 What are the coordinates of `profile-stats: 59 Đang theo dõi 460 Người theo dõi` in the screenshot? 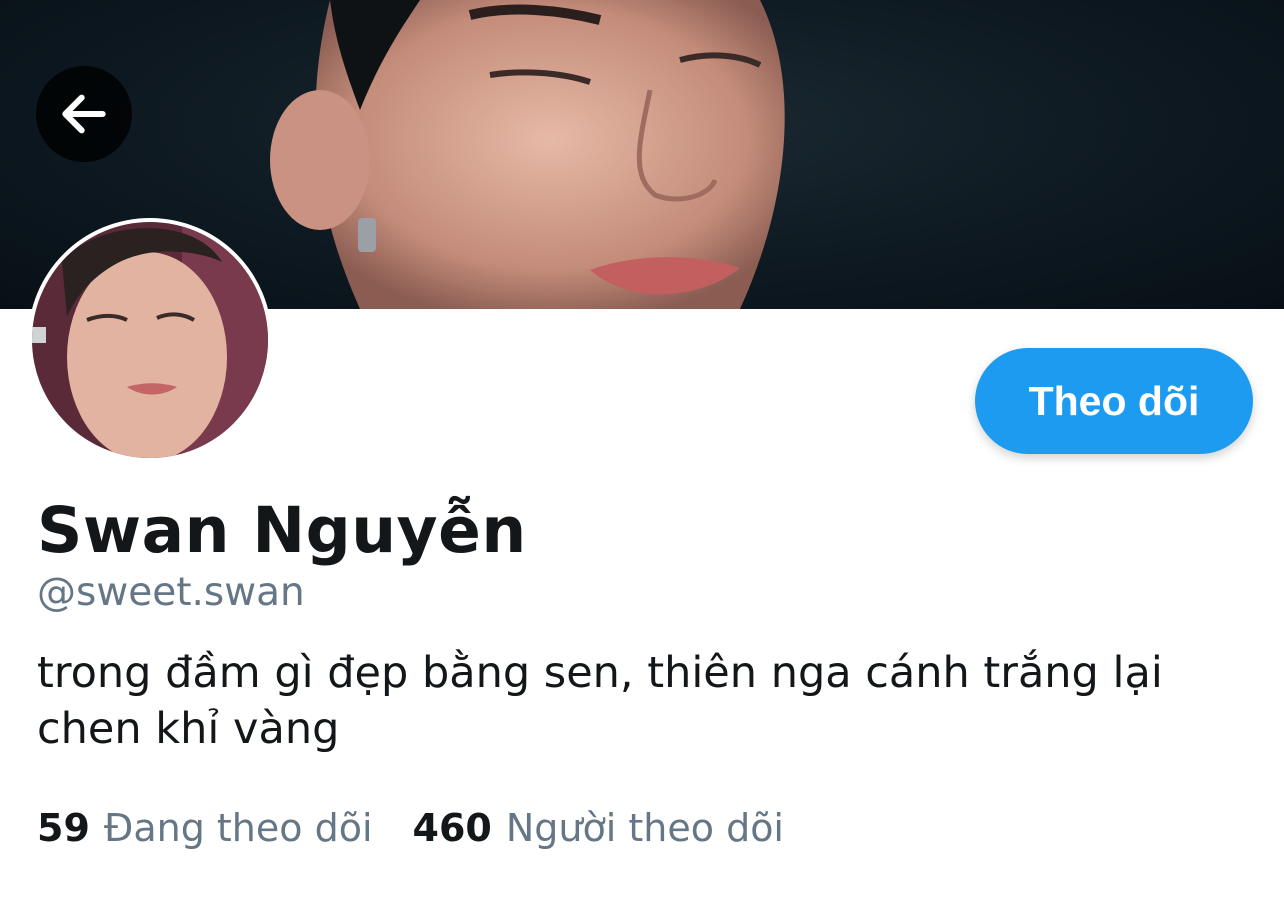 It's located at (410, 828).